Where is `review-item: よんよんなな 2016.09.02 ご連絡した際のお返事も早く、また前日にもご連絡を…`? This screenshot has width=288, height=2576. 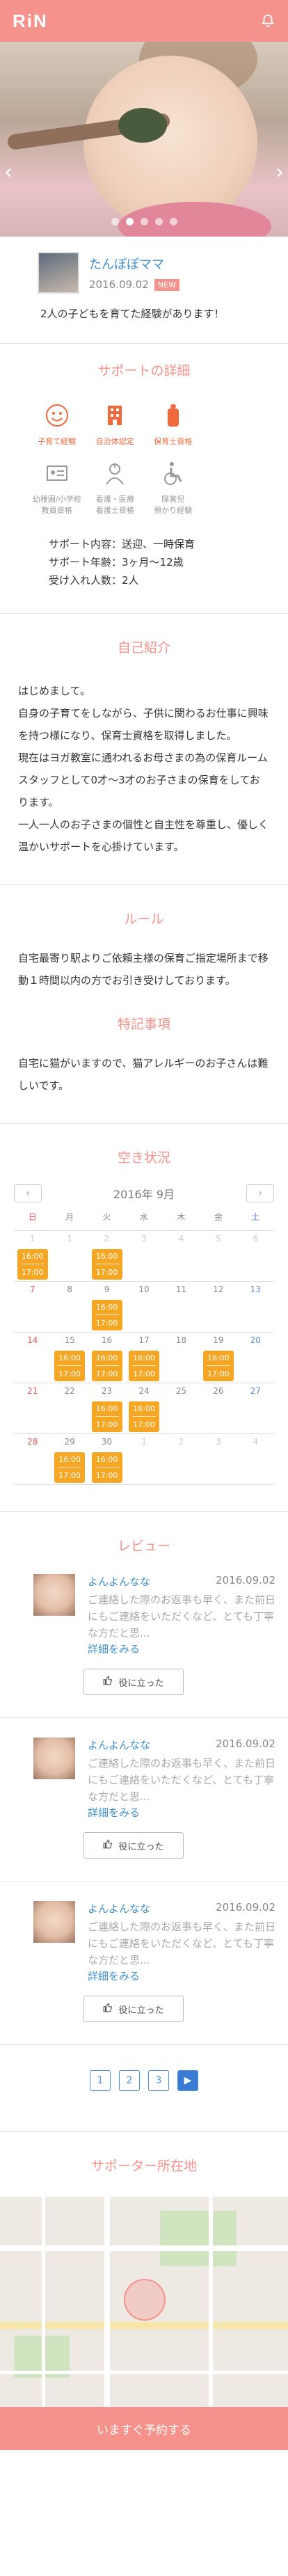 review-item: よんよんなな 2016.09.02 ご連絡した際のお返事も早く、また前日にもご連絡を… is located at coordinates (144, 1800).